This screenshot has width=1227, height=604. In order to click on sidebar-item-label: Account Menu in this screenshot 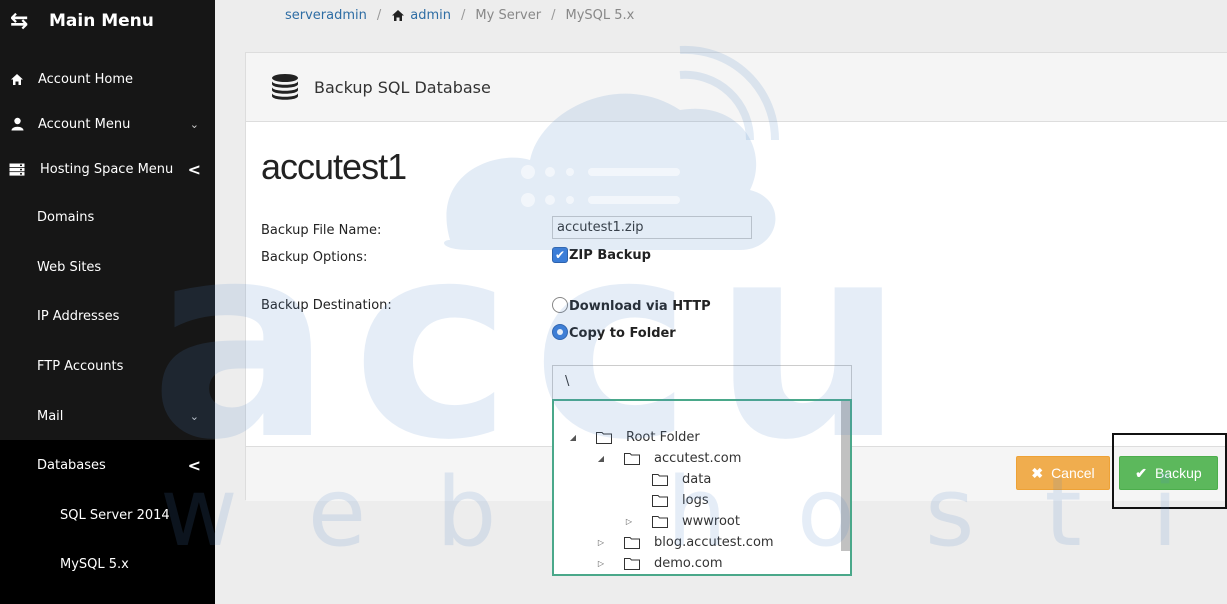, I will do `click(84, 124)`.